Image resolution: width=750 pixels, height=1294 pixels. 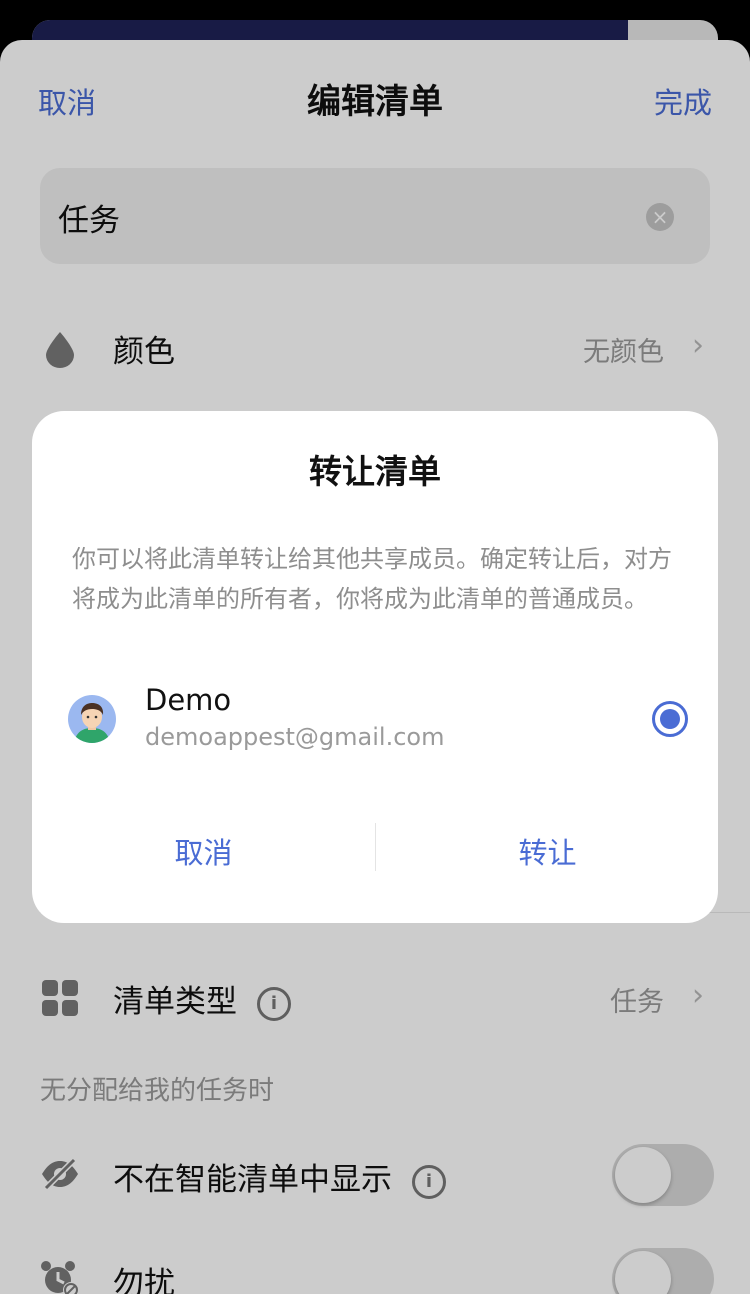 I want to click on dialog-transfer-button: 转让, so click(x=547, y=853).